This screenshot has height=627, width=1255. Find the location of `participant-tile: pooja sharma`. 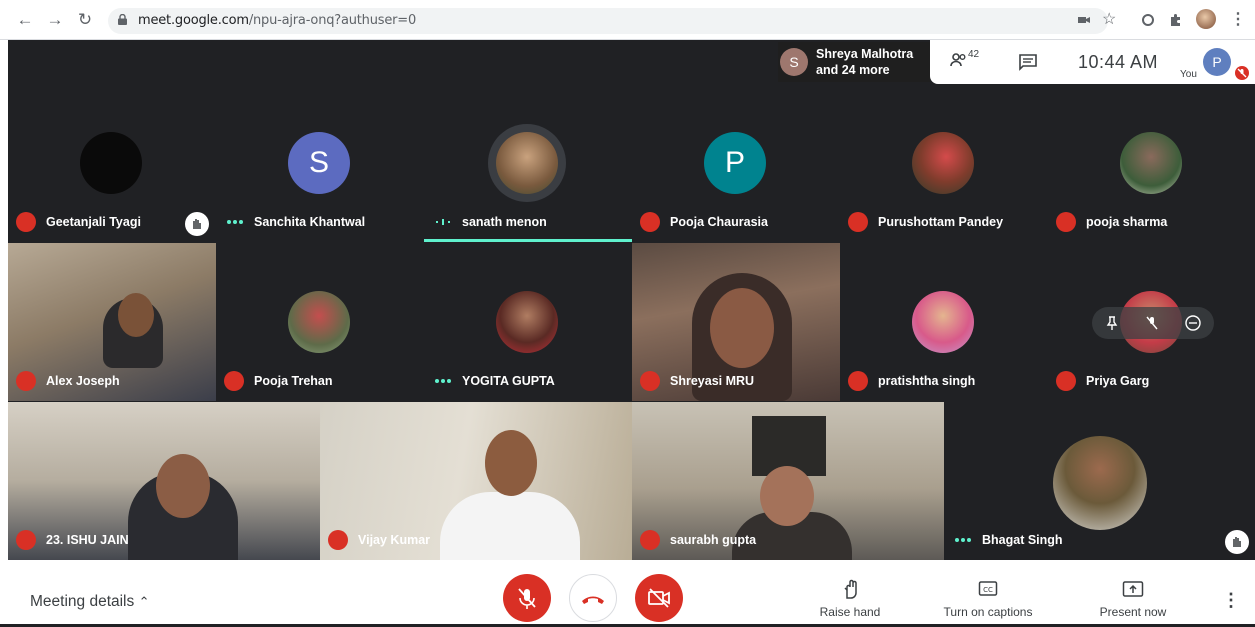

participant-tile: pooja sharma is located at coordinates (1151, 163).